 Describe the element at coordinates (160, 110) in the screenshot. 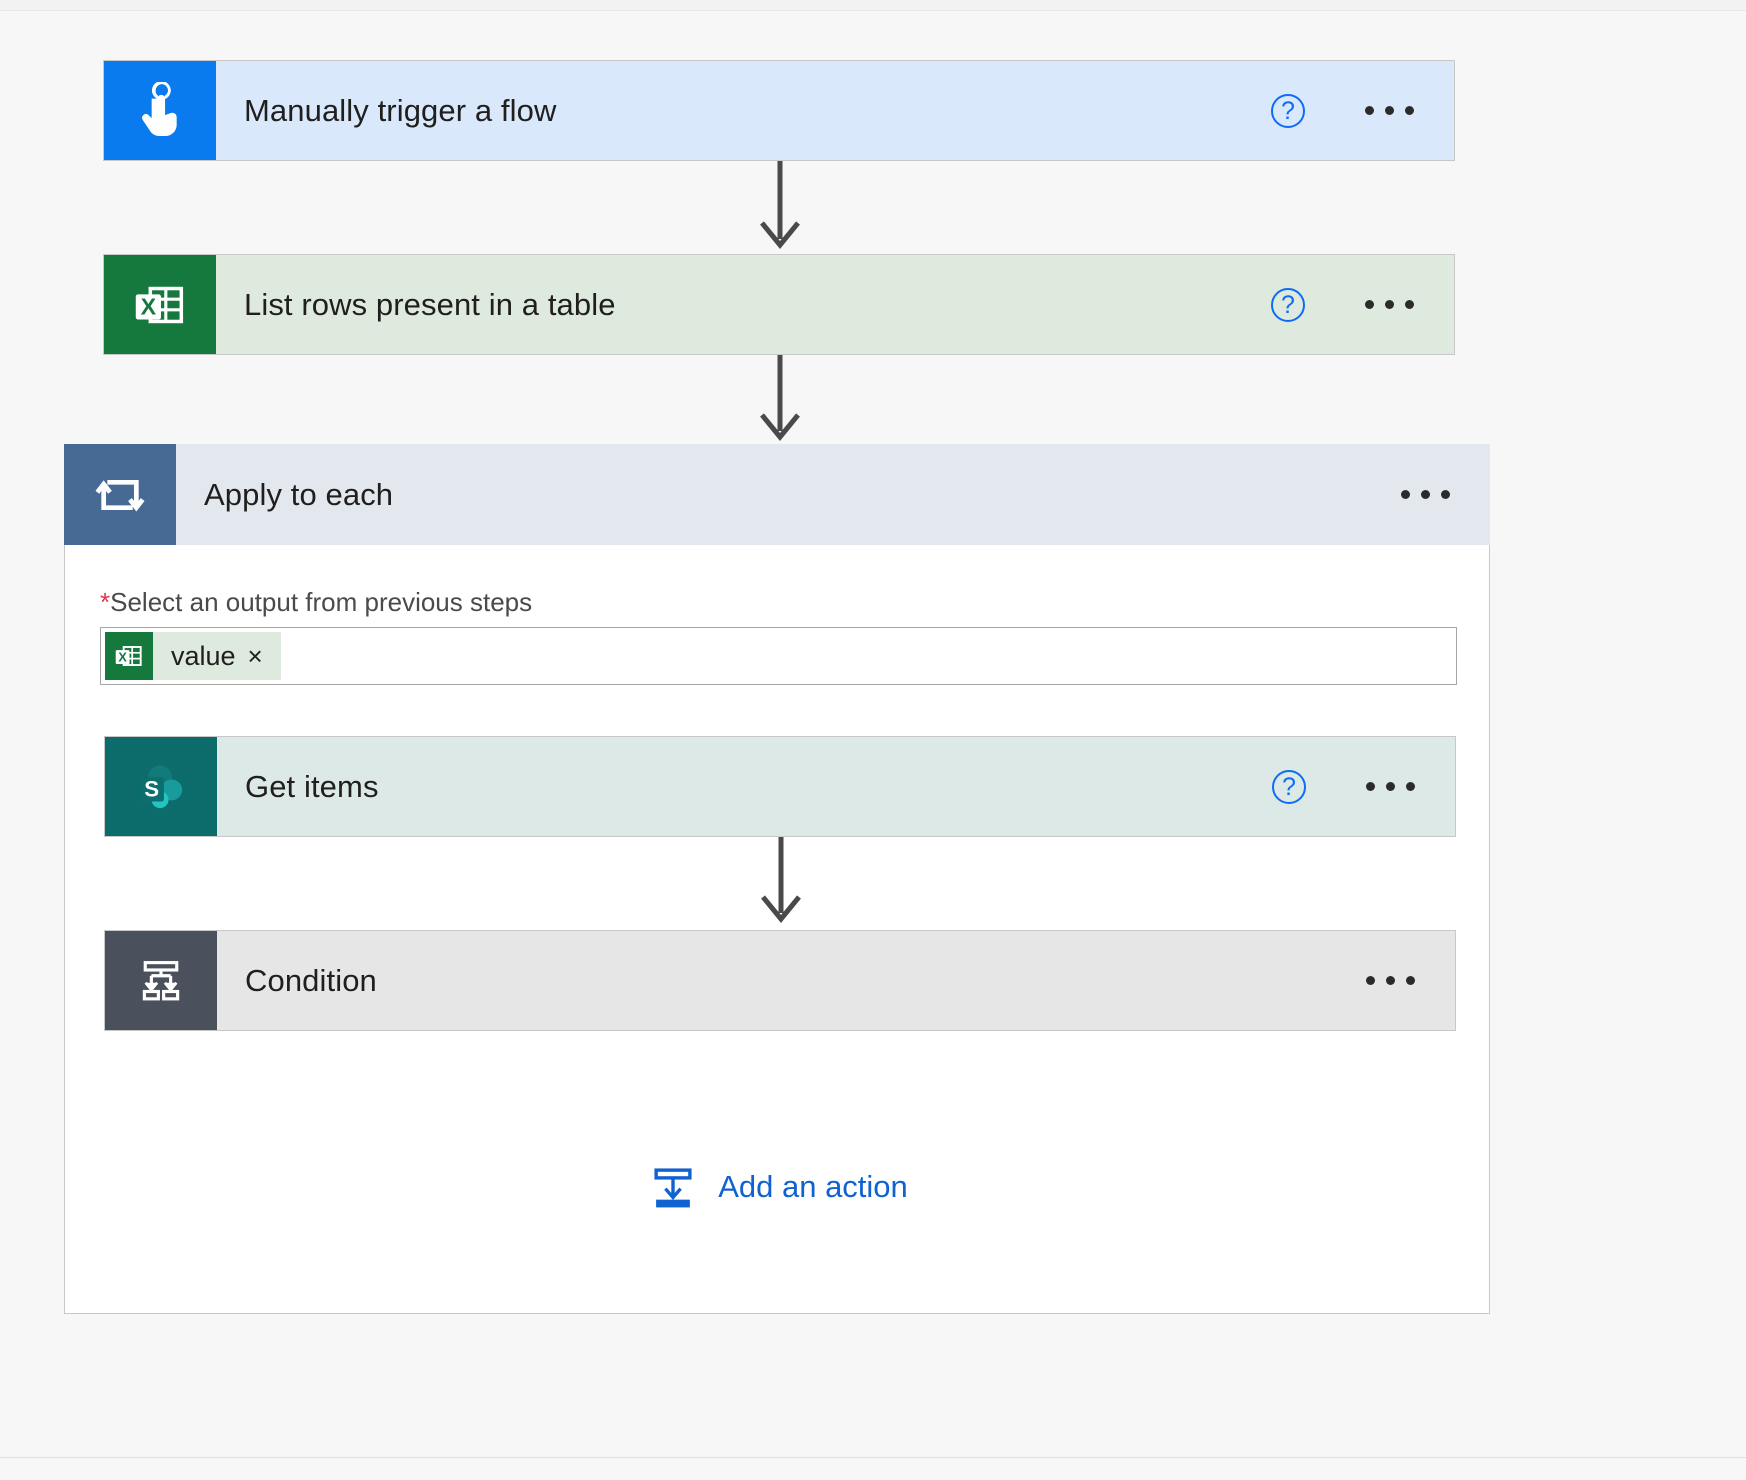

I see `touch-trigger-icon` at that location.